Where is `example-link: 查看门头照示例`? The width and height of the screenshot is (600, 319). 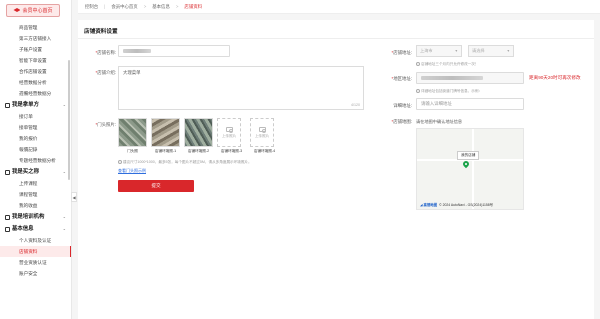
example-link: 查看门头照示例 is located at coordinates (132, 171).